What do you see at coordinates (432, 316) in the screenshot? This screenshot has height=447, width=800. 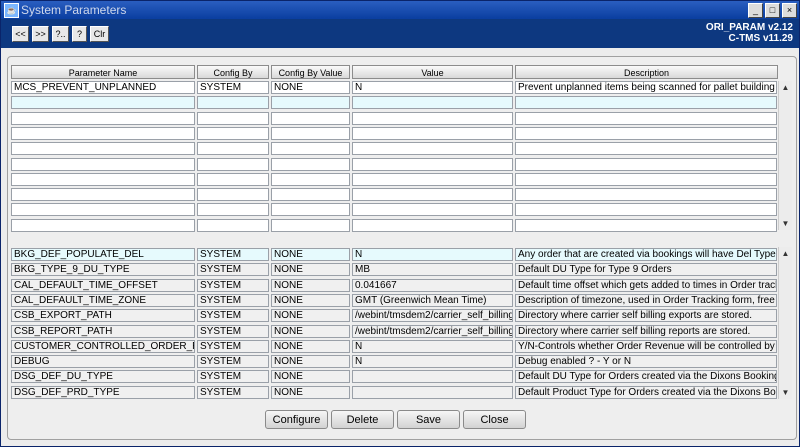 I see `value-cell: /webint/tmsdem2/carrier_self_billing` at bounding box center [432, 316].